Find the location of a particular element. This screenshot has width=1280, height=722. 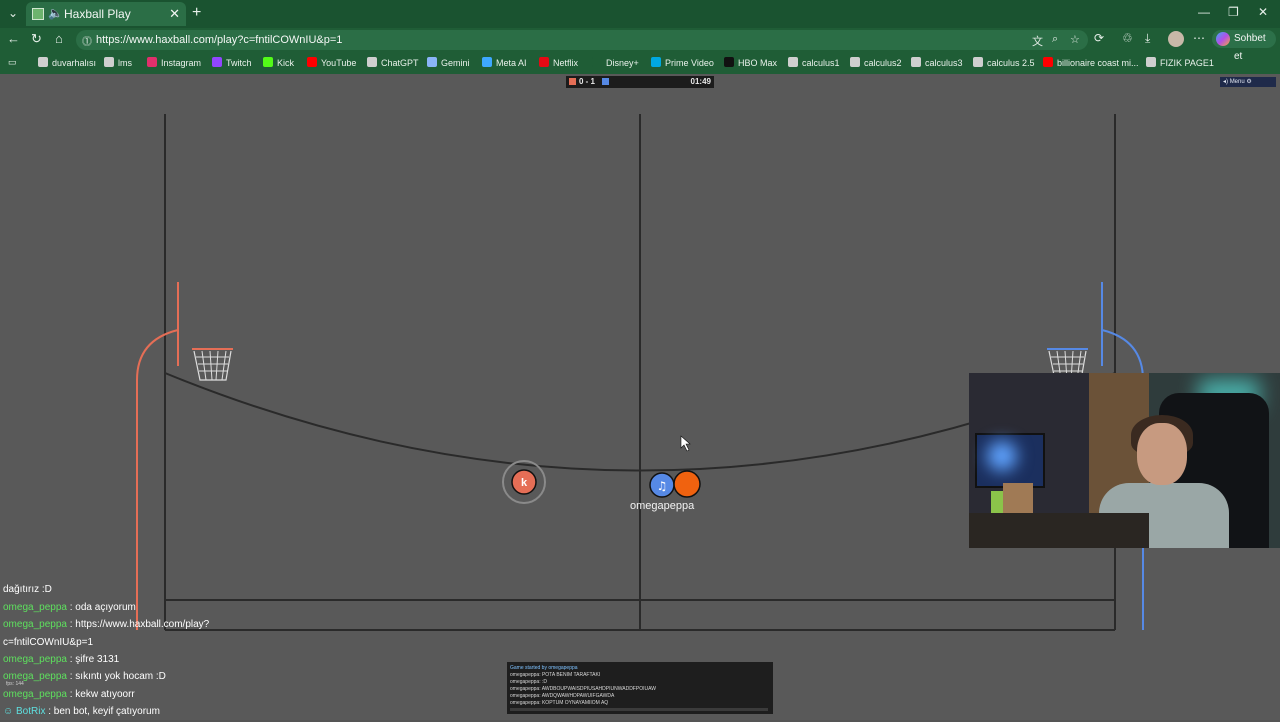

bookmark-item: calculus 2.5 is located at coordinates (1004, 62).